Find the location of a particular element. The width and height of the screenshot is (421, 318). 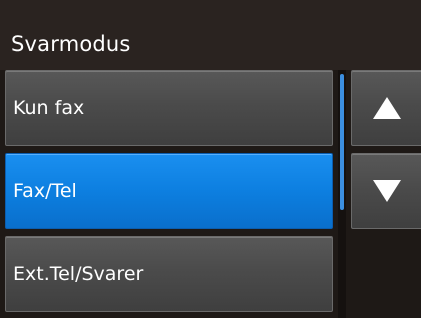

list-item-label: Ext.Tel/Svarer is located at coordinates (78, 274).